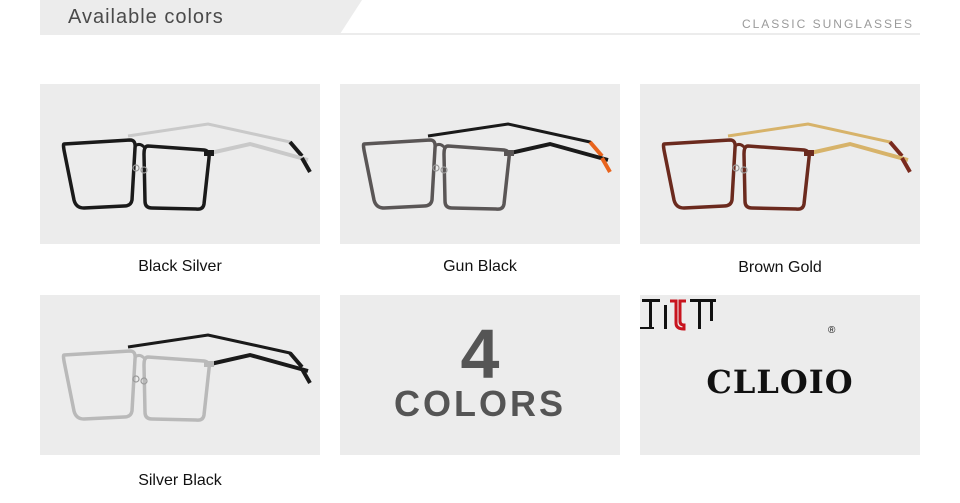  What do you see at coordinates (480, 20) in the screenshot?
I see `section-header: Available colors CLASSIC SUNGLASSES` at bounding box center [480, 20].